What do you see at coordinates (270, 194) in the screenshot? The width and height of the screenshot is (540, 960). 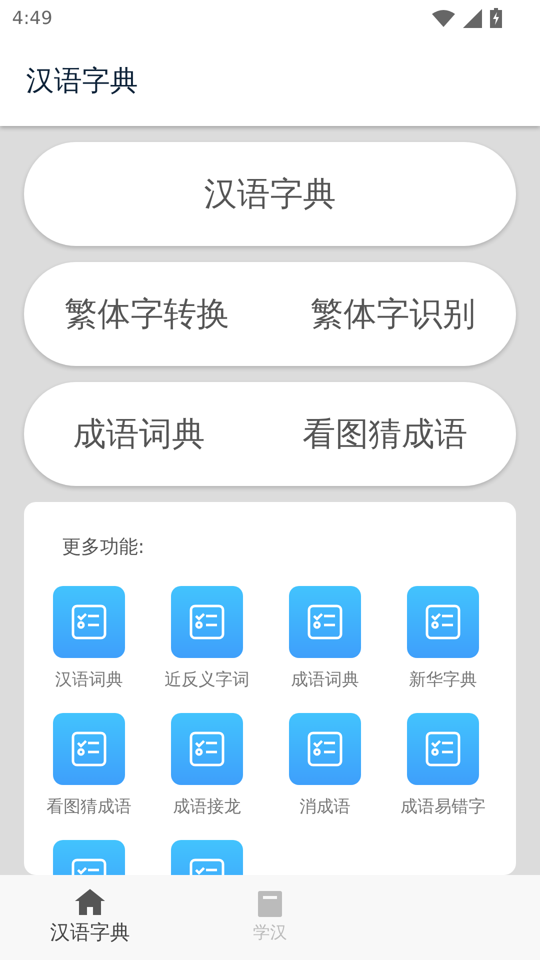 I see `menu-link: 汉语字典` at bounding box center [270, 194].